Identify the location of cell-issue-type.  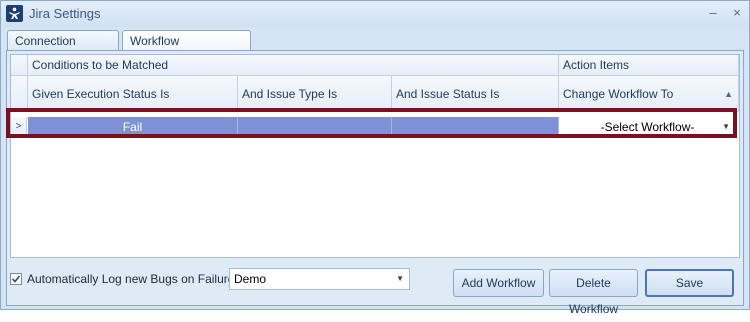
(315, 127).